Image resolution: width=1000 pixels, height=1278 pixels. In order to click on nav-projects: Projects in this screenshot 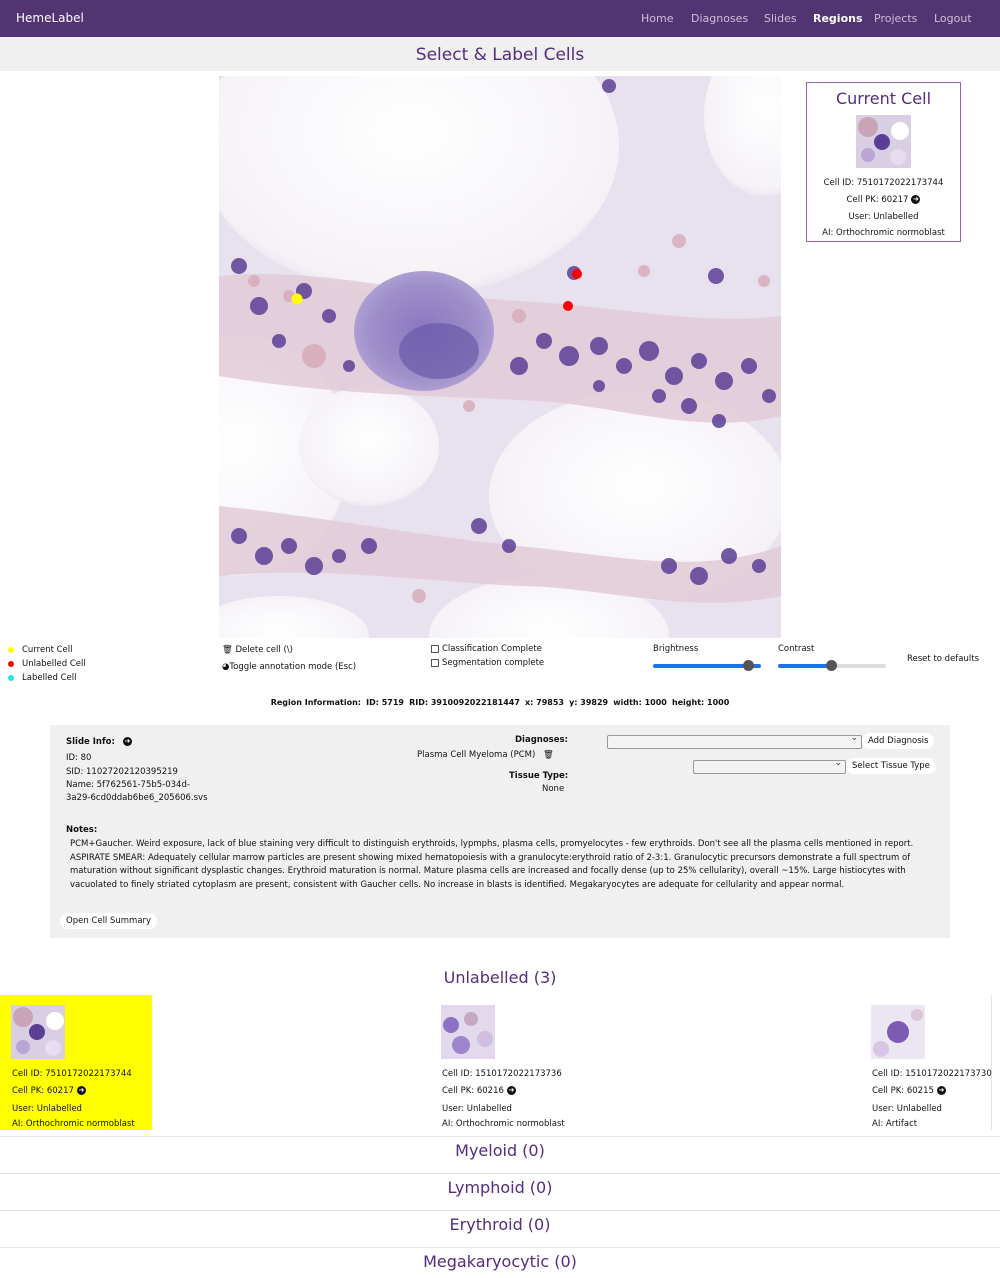, I will do `click(895, 18)`.